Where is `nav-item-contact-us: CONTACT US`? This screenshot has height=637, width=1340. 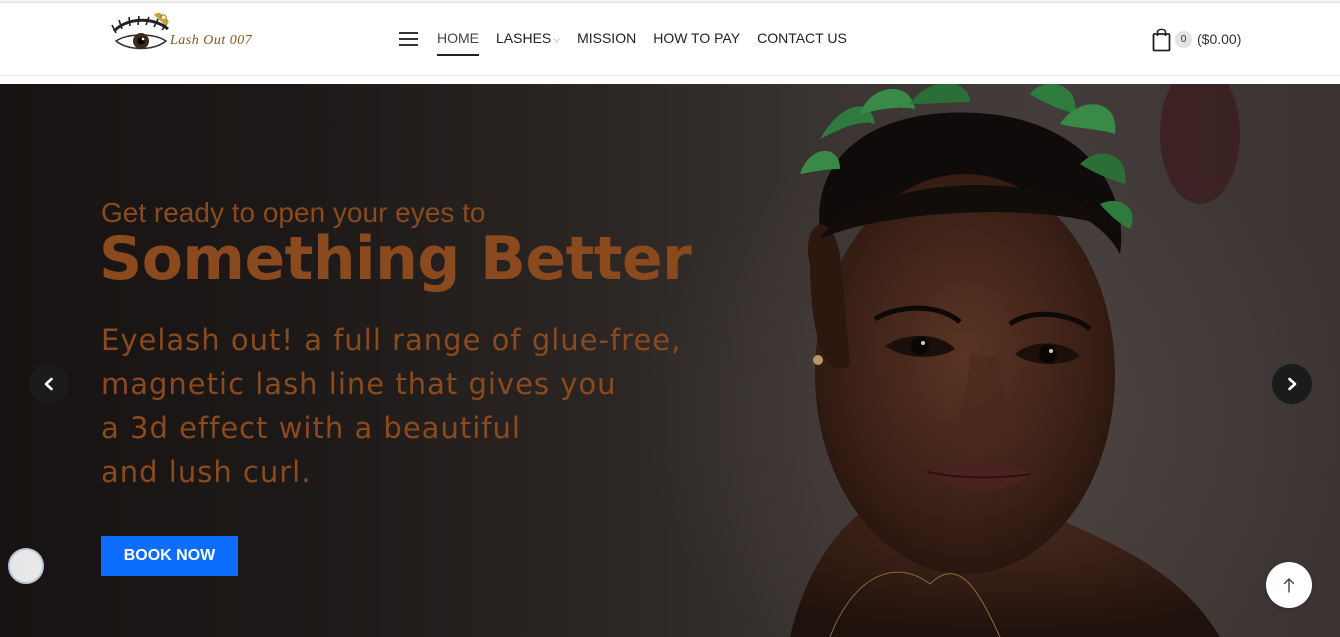 nav-item-contact-us: CONTACT US is located at coordinates (802, 42).